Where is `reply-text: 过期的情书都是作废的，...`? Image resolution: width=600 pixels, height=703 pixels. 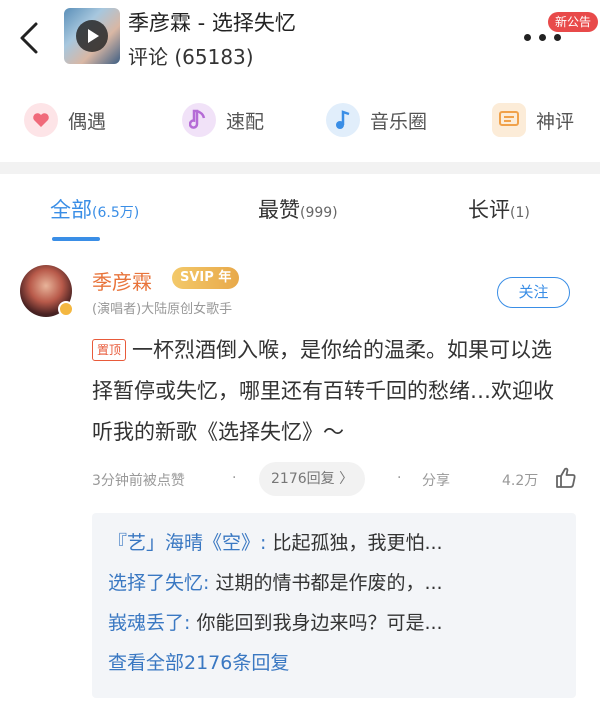 reply-text: 过期的情书都是作废的，... is located at coordinates (326, 583).